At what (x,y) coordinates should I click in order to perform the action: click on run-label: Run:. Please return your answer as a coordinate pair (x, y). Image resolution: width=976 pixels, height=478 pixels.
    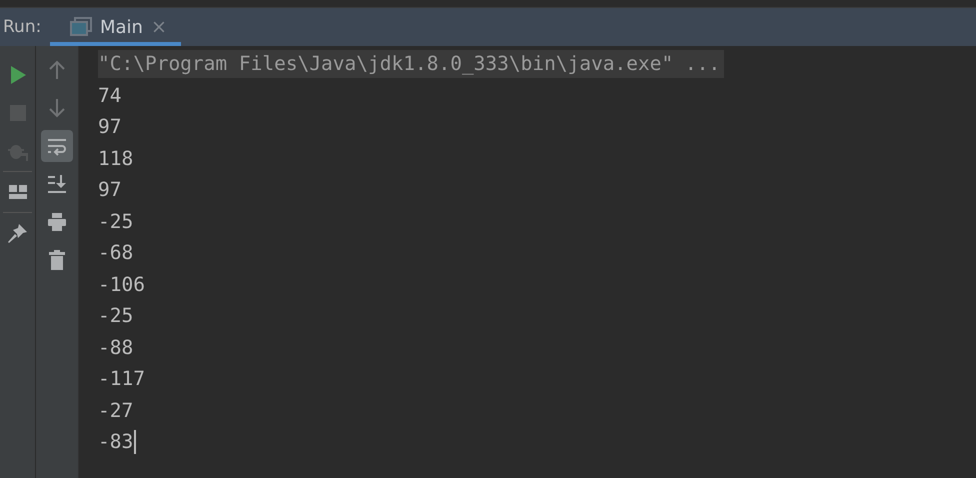
    Looking at the image, I should click on (22, 27).